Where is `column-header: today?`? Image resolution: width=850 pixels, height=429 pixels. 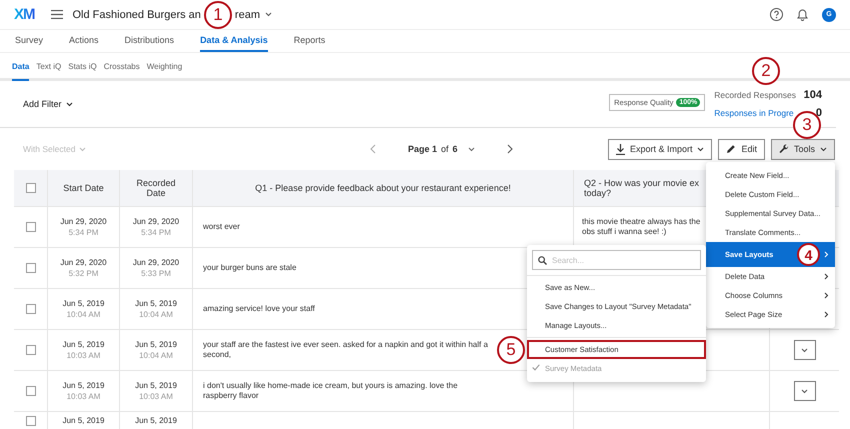 column-header: today? is located at coordinates (598, 193).